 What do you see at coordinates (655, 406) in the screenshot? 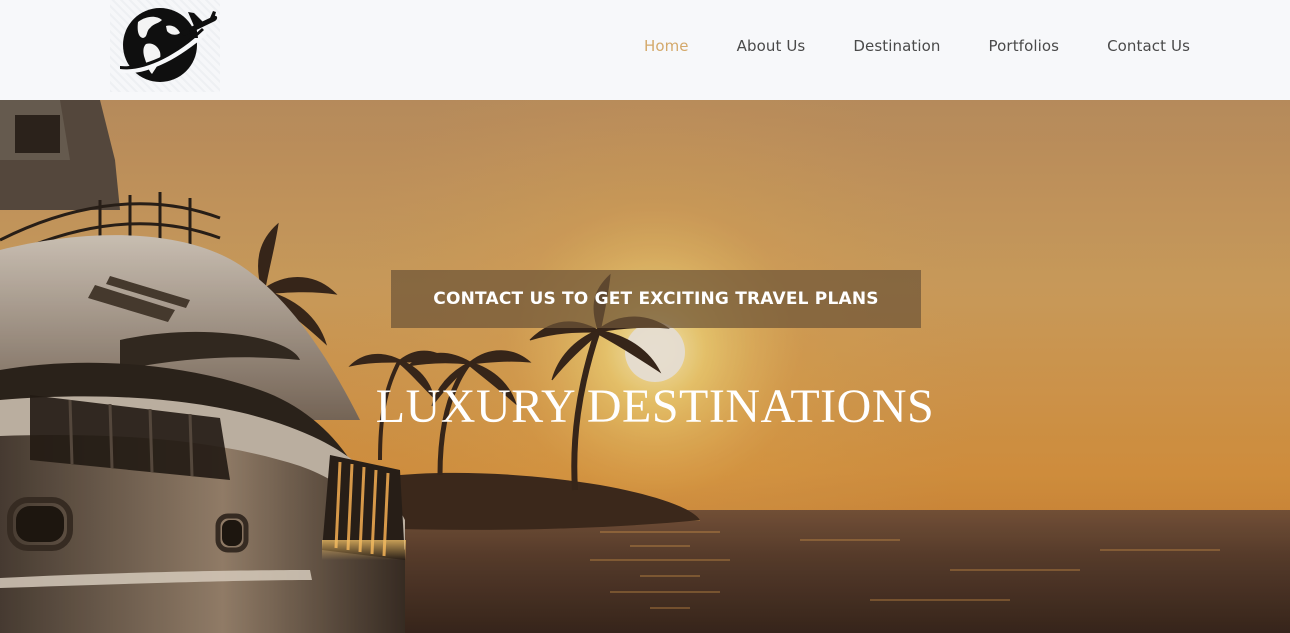
I see `hero-title: LUXURY DESTINATIONS` at bounding box center [655, 406].